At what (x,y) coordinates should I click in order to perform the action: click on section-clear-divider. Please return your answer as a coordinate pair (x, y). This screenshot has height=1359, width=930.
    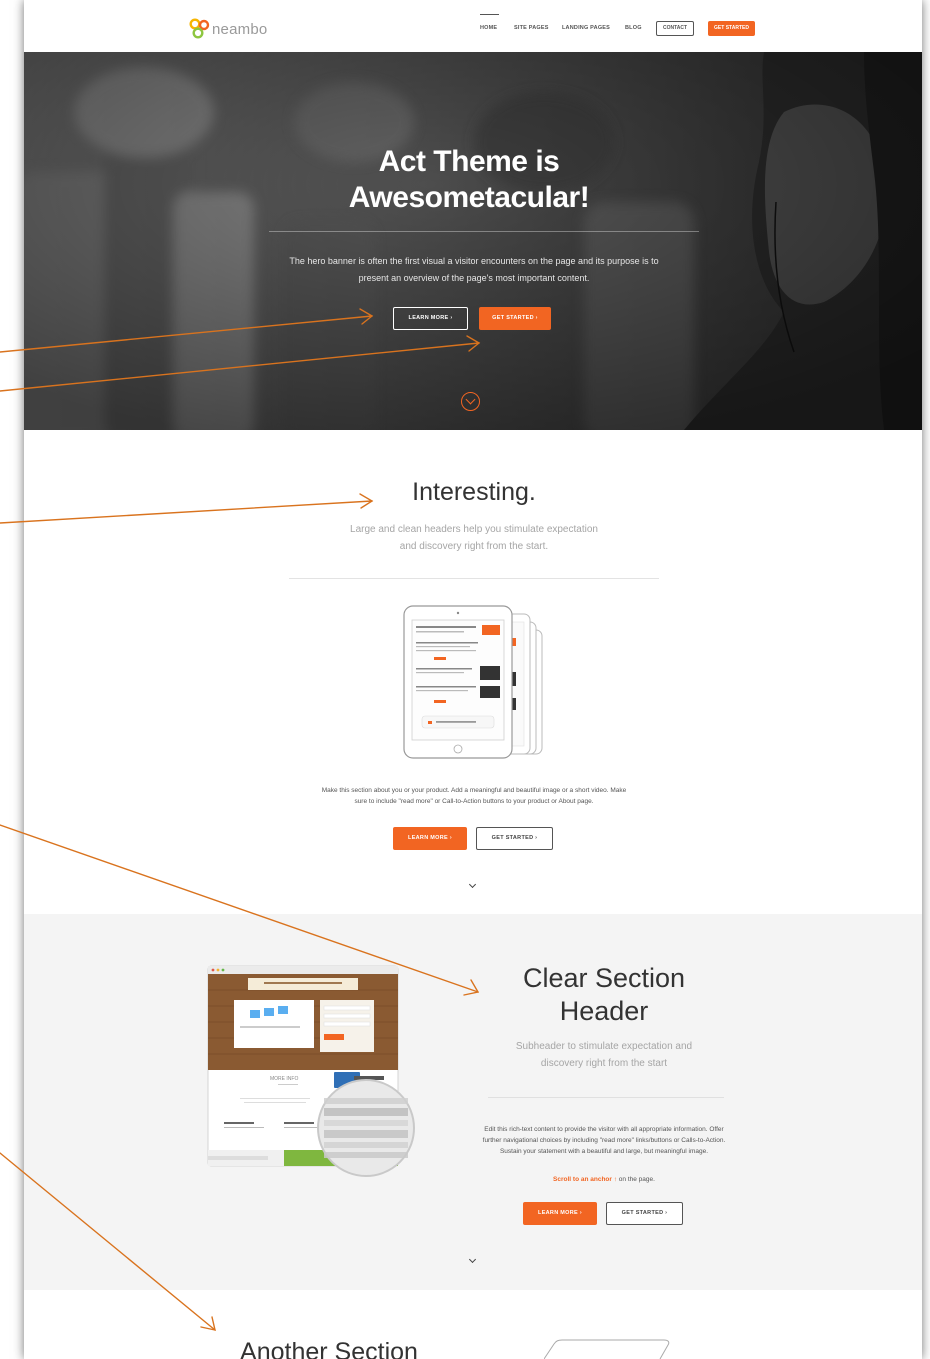
    Looking at the image, I should click on (606, 1097).